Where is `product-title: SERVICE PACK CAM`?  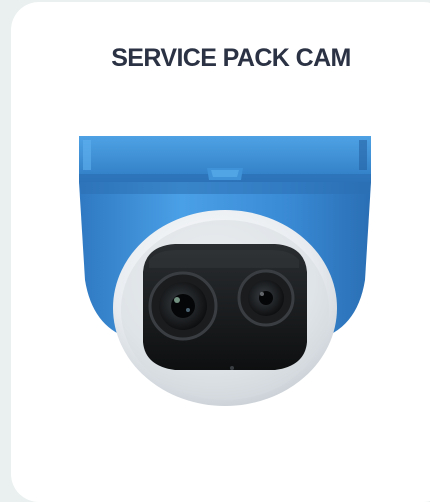
product-title: SERVICE PACK CAM is located at coordinates (231, 58).